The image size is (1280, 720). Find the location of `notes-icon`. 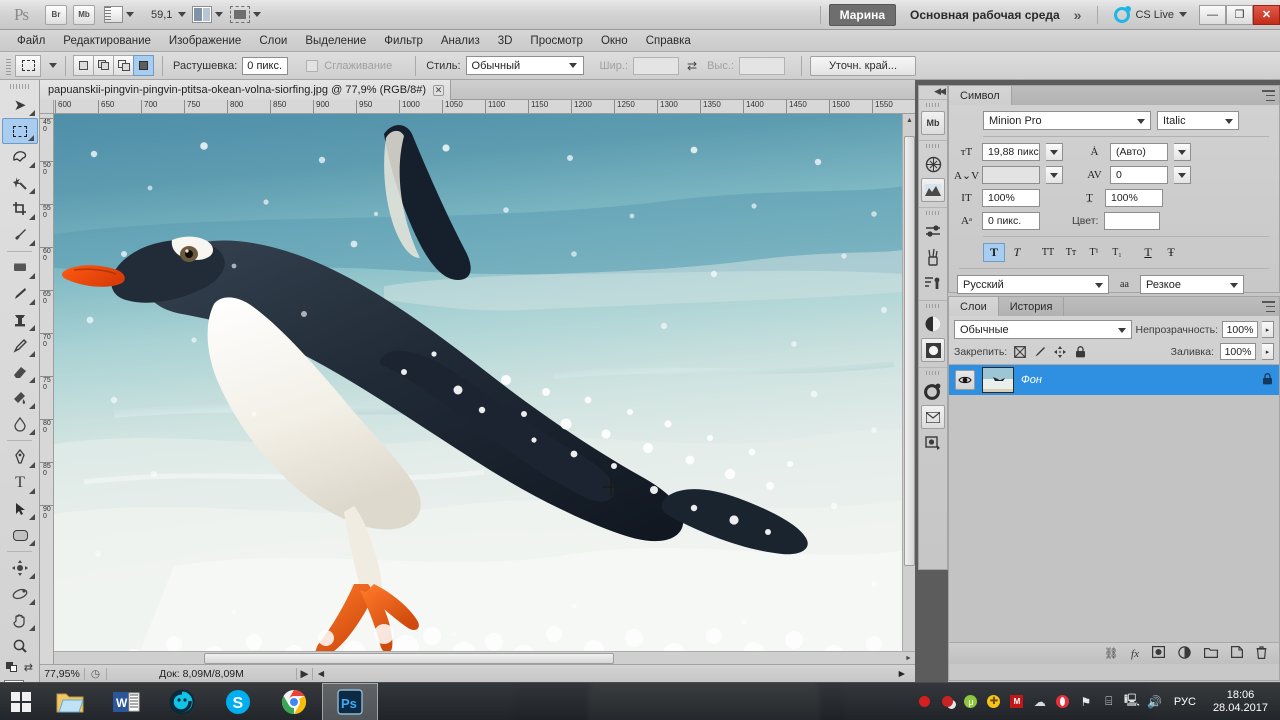

notes-icon is located at coordinates (933, 417).